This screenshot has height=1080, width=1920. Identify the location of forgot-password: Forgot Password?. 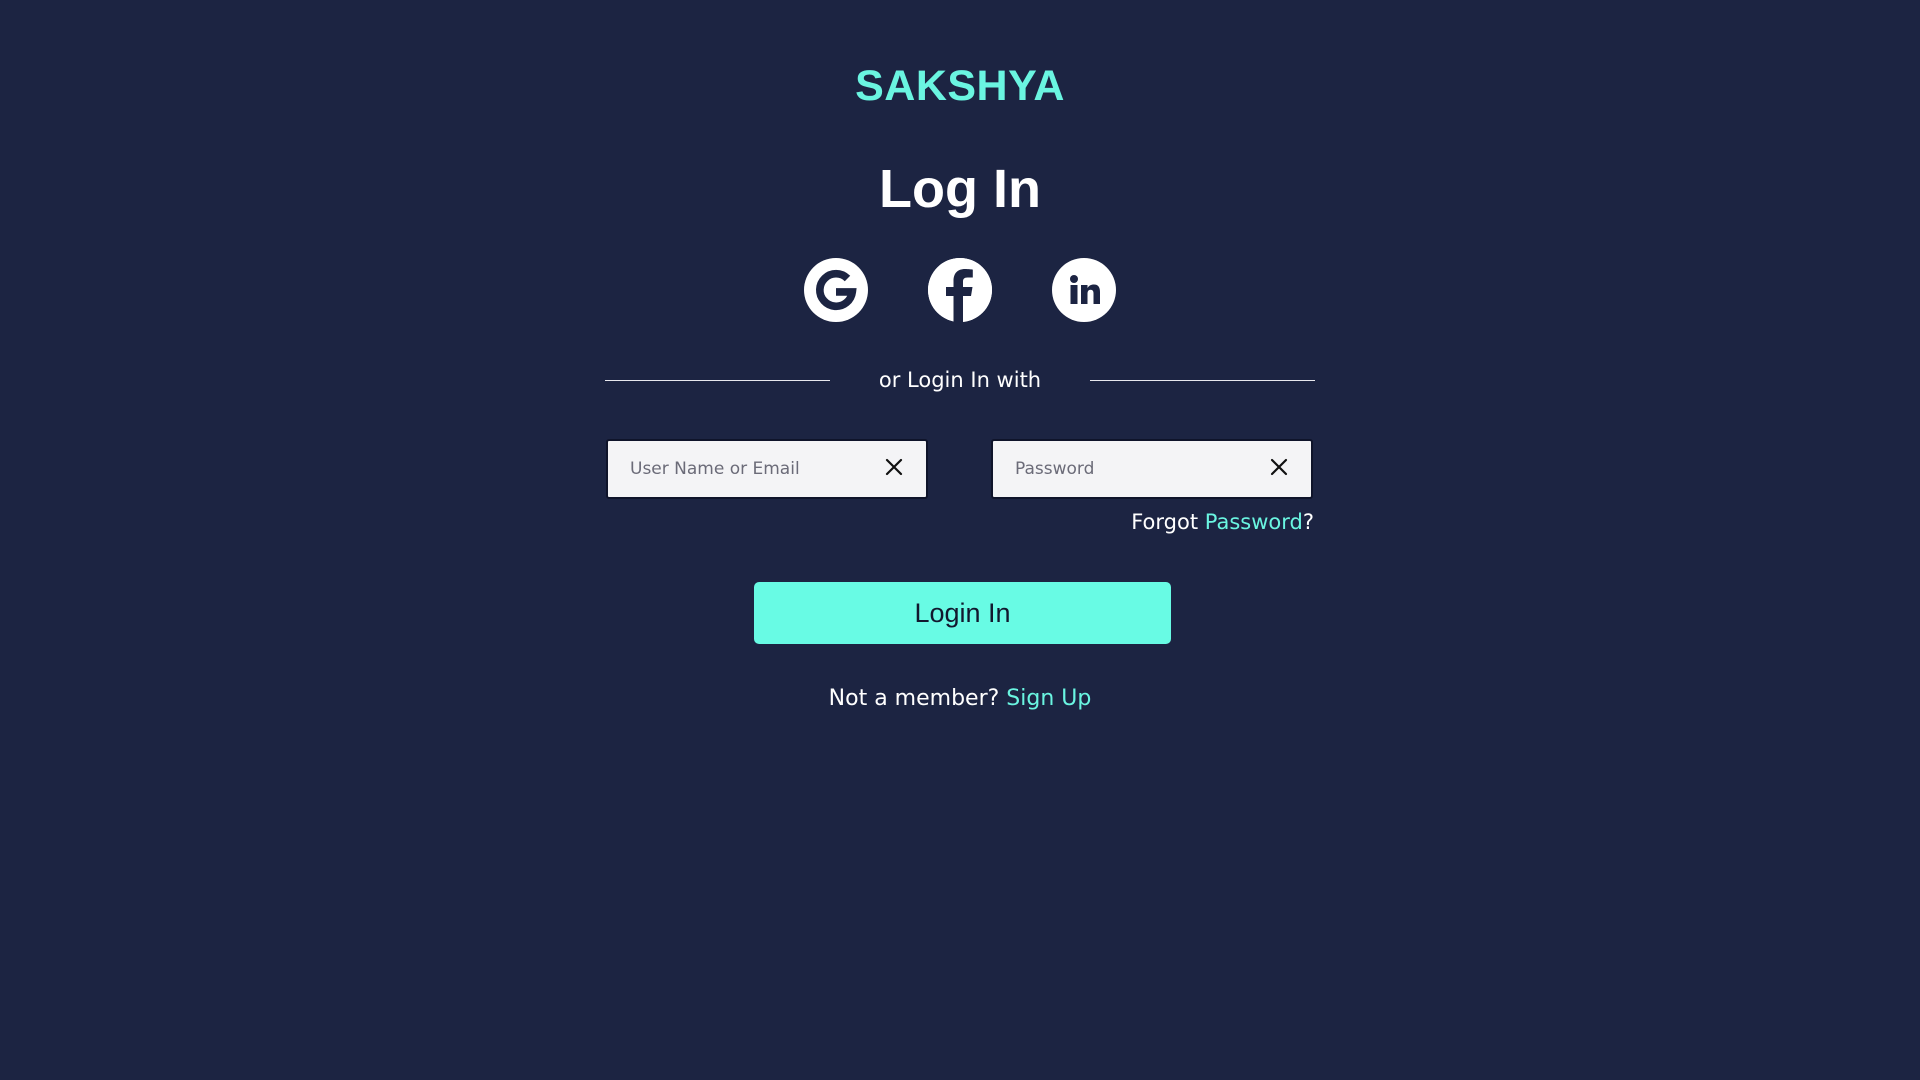
(1222, 522).